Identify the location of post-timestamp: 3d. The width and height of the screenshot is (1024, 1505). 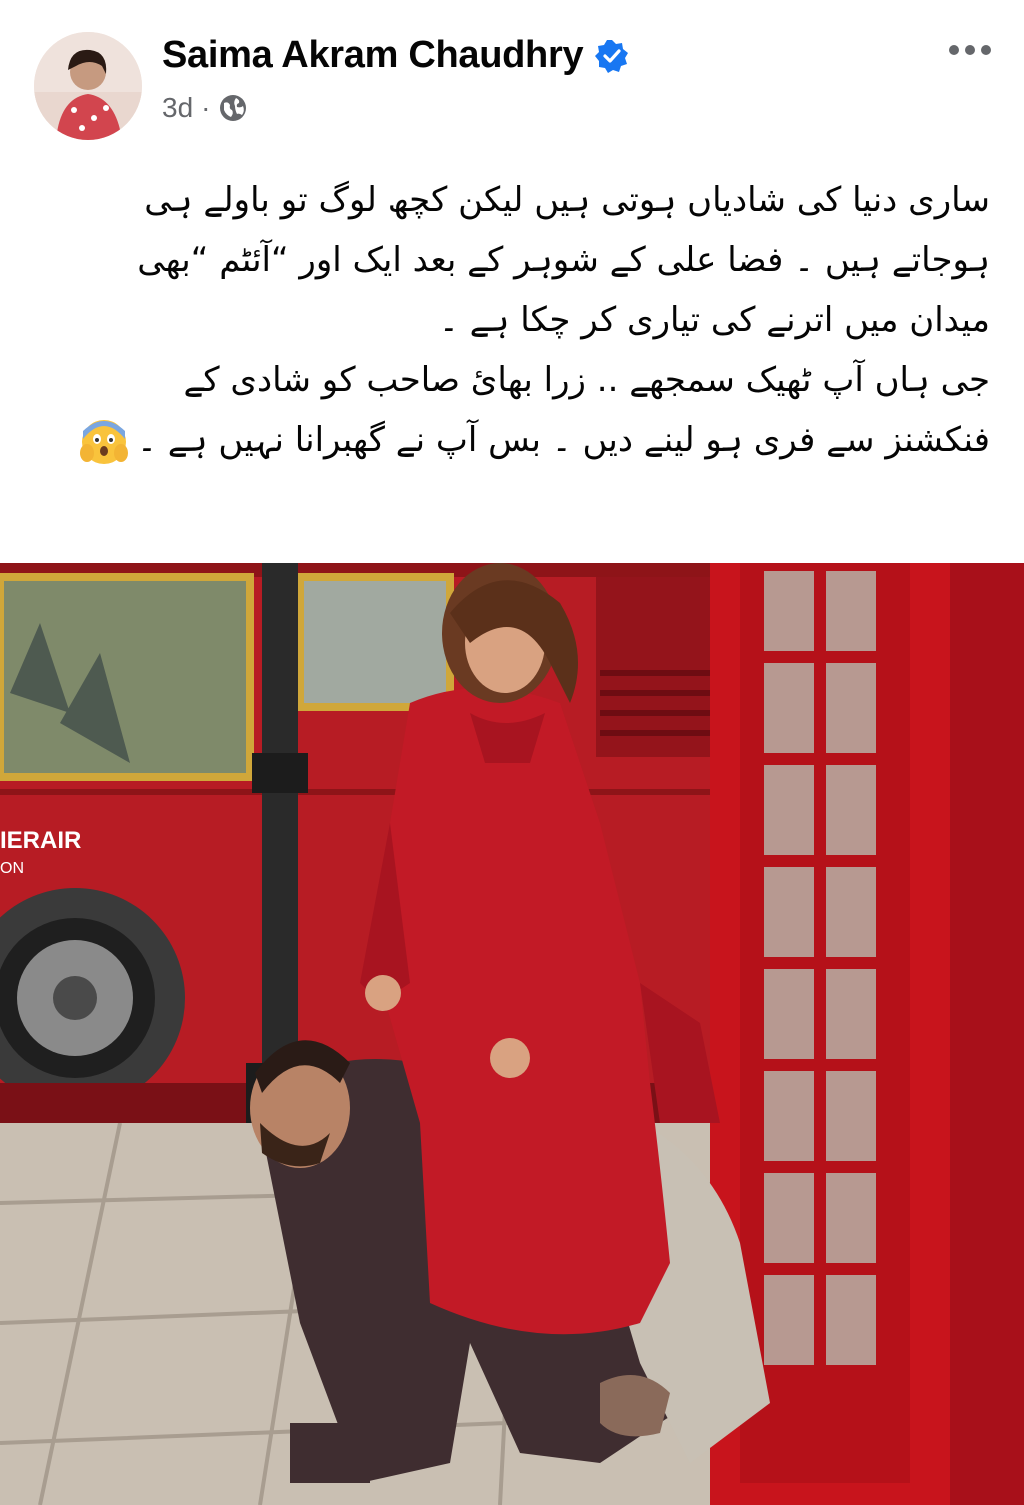
(177, 108).